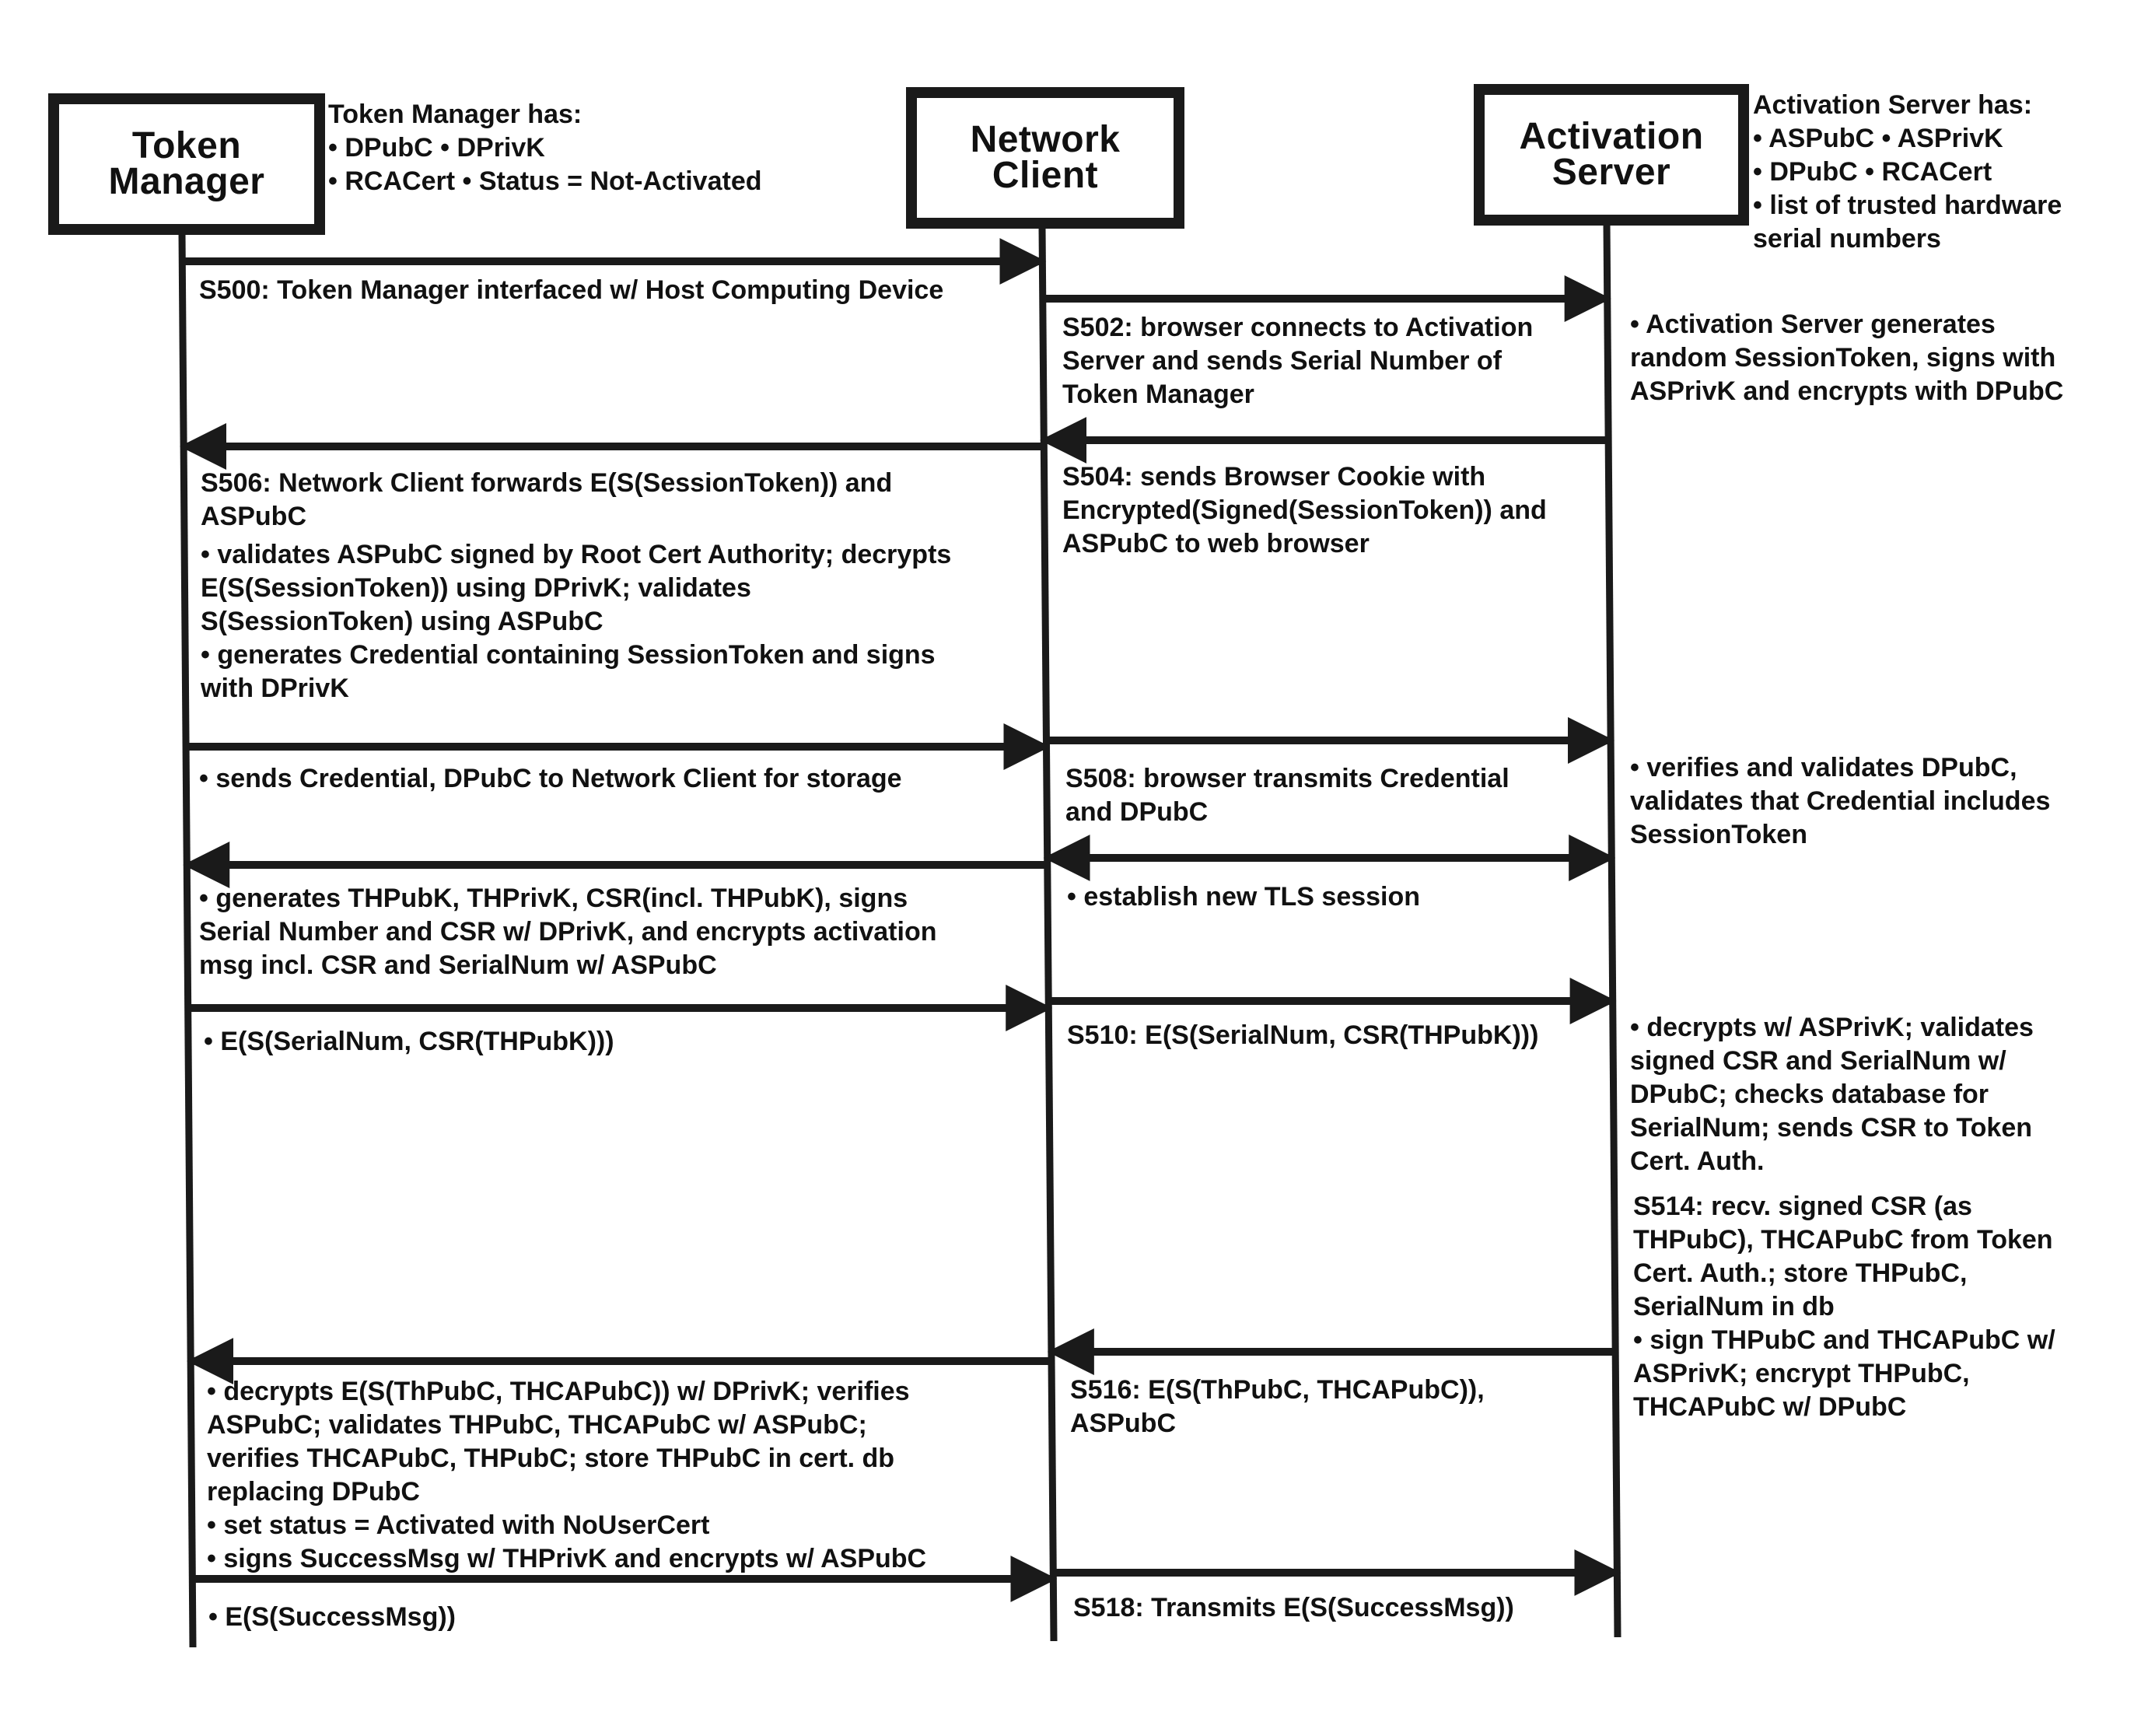 This screenshot has height=1736, width=2148. What do you see at coordinates (1274, 477) in the screenshot?
I see `message-line: S504: sends Browser Cookie with` at bounding box center [1274, 477].